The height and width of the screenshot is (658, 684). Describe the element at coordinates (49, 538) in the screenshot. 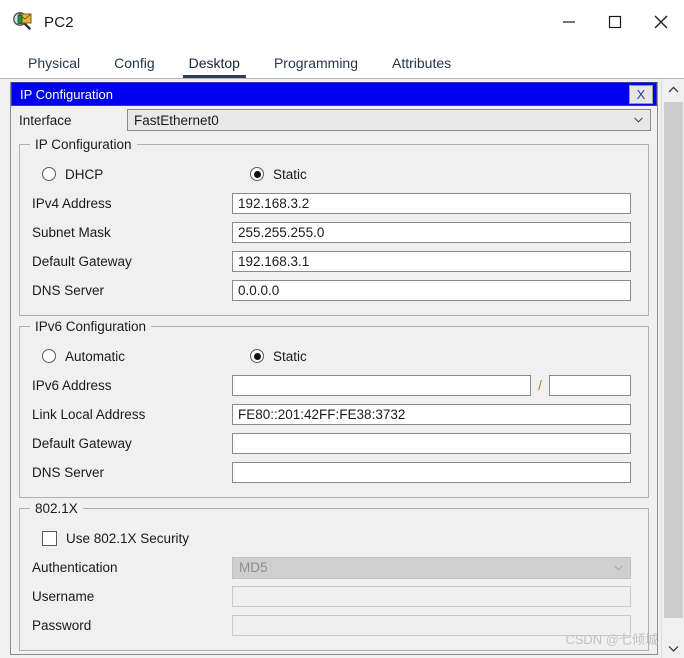

I see `checkbox-dot1x-icon` at that location.